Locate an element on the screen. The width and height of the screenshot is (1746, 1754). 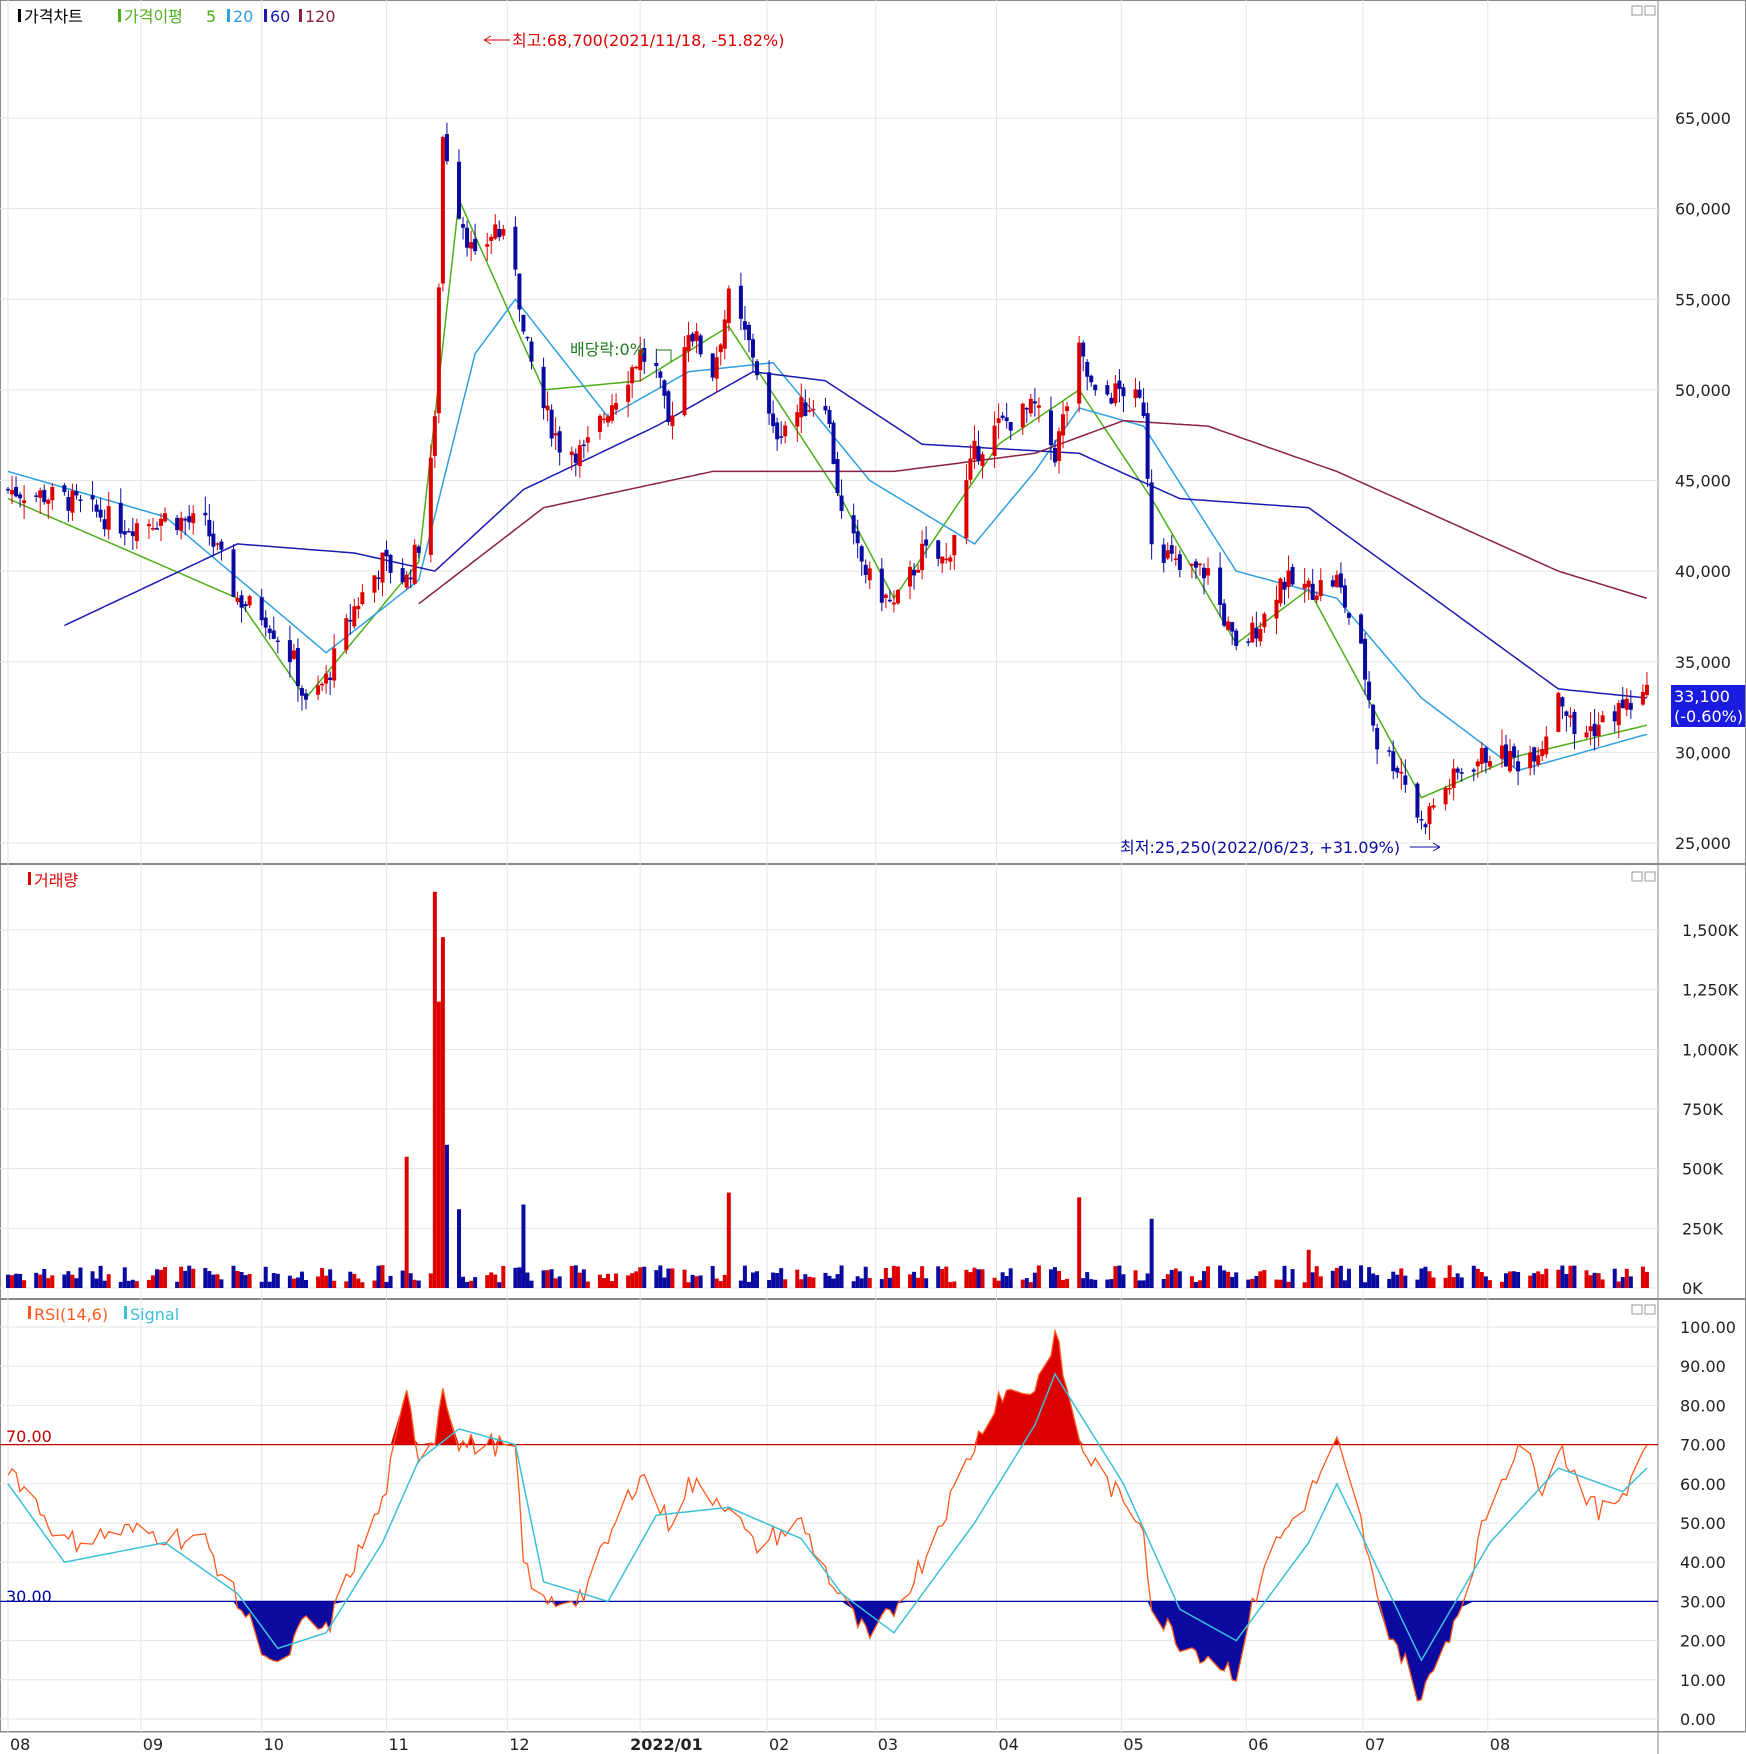
legend-ma-label: 가격이평 is located at coordinates (153, 16).